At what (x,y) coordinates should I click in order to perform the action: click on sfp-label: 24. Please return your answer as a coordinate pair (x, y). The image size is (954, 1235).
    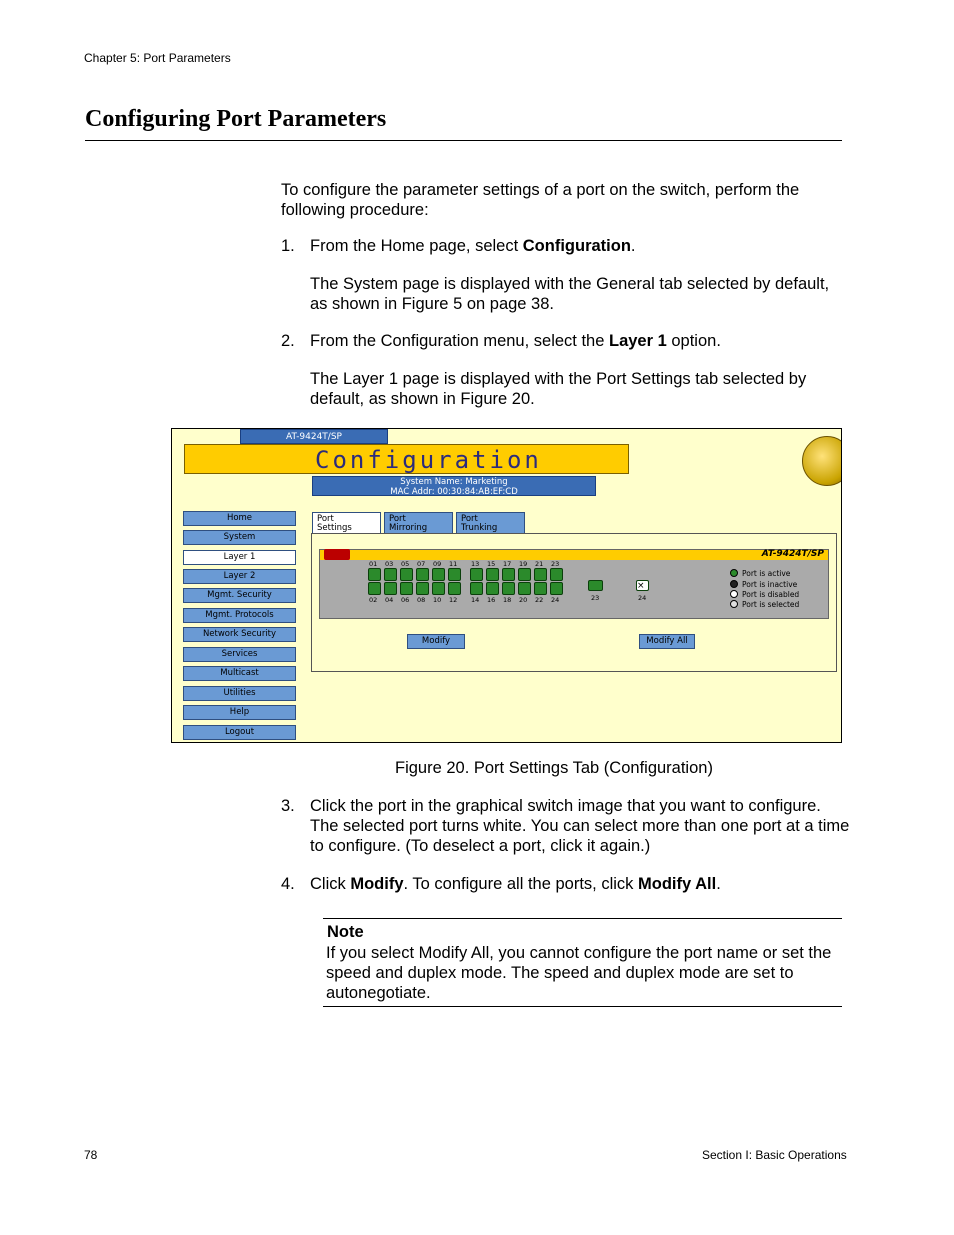
    Looking at the image, I should click on (642, 598).